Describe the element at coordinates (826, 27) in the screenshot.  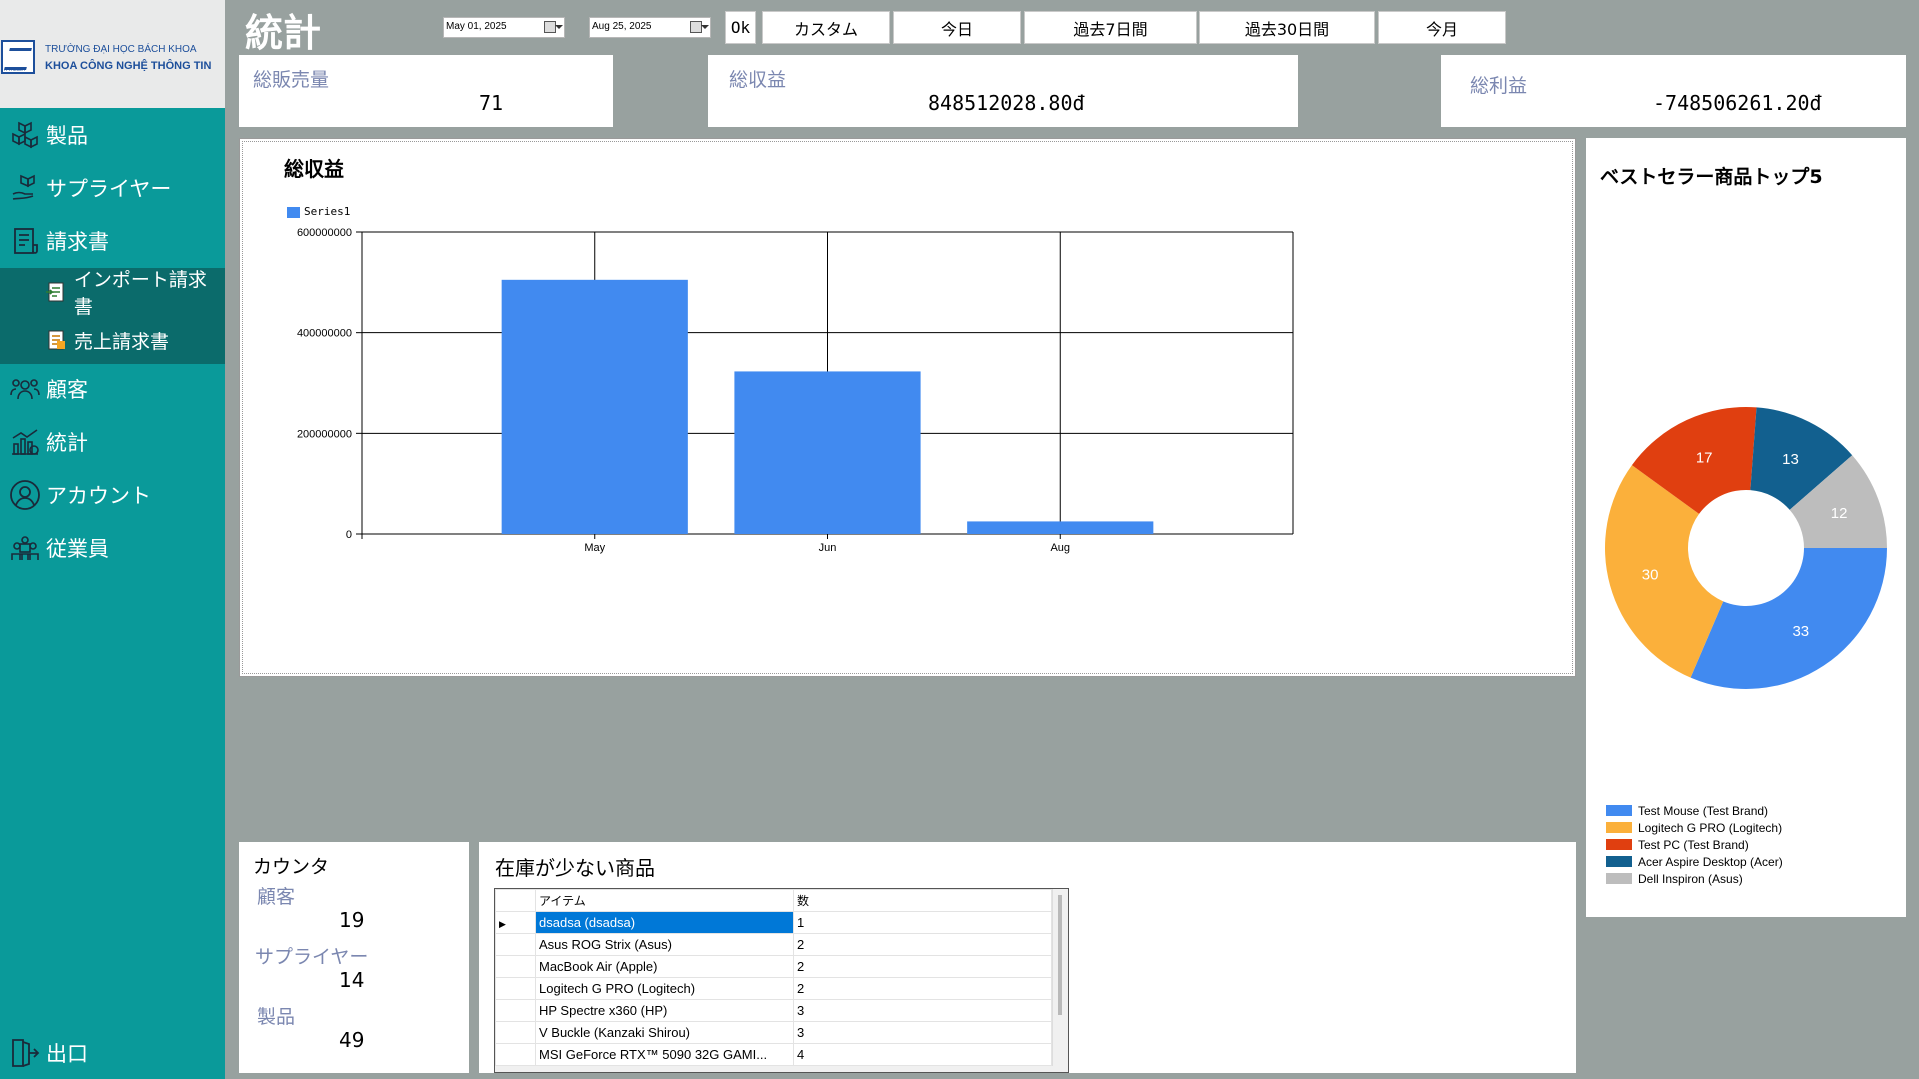
I see `custom-range-button: カスタム` at that location.